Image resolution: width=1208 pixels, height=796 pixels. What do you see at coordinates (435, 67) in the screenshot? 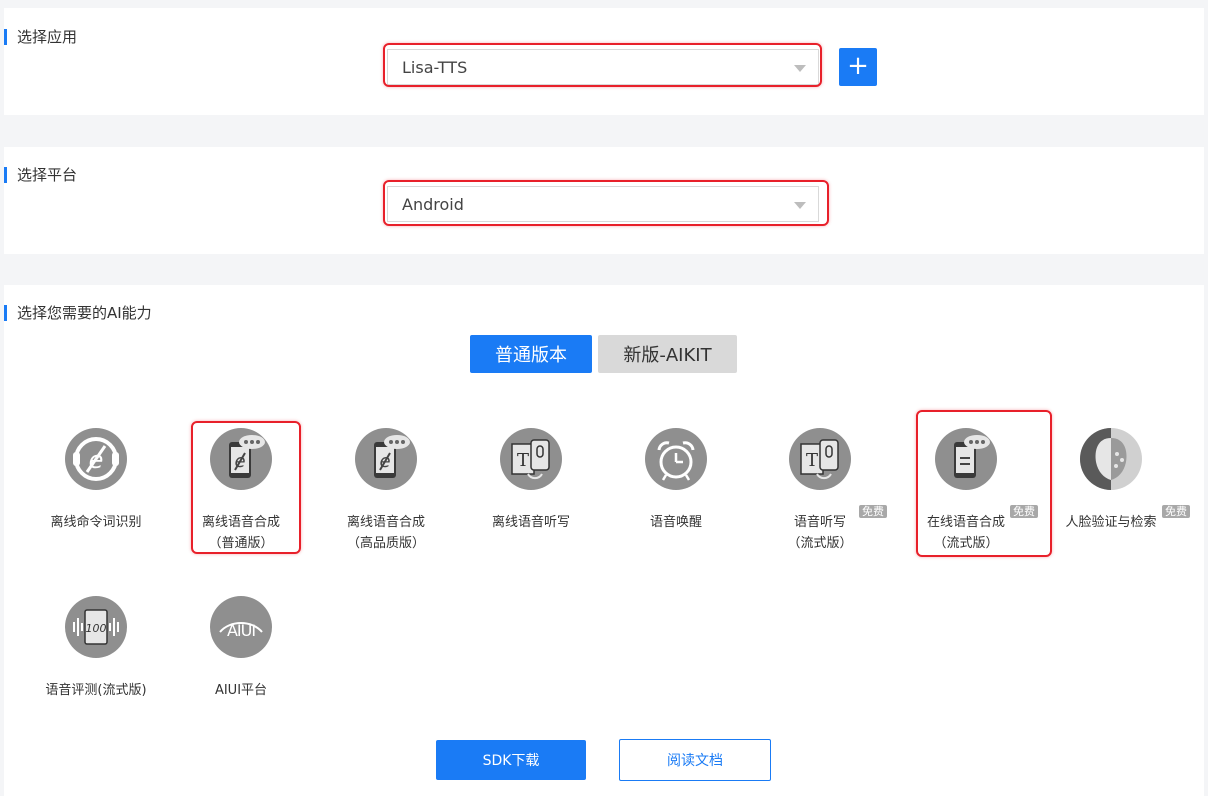
I see `app-select-value: Lisa-TTS` at bounding box center [435, 67].